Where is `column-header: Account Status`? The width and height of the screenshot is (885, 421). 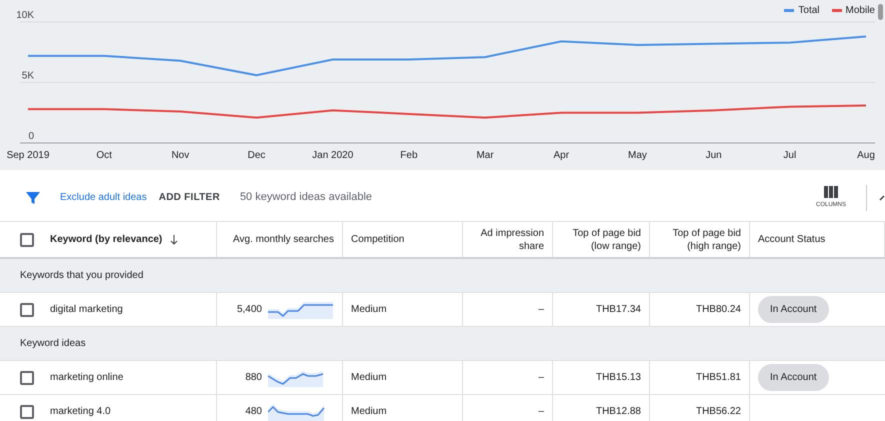 column-header: Account Status is located at coordinates (792, 239).